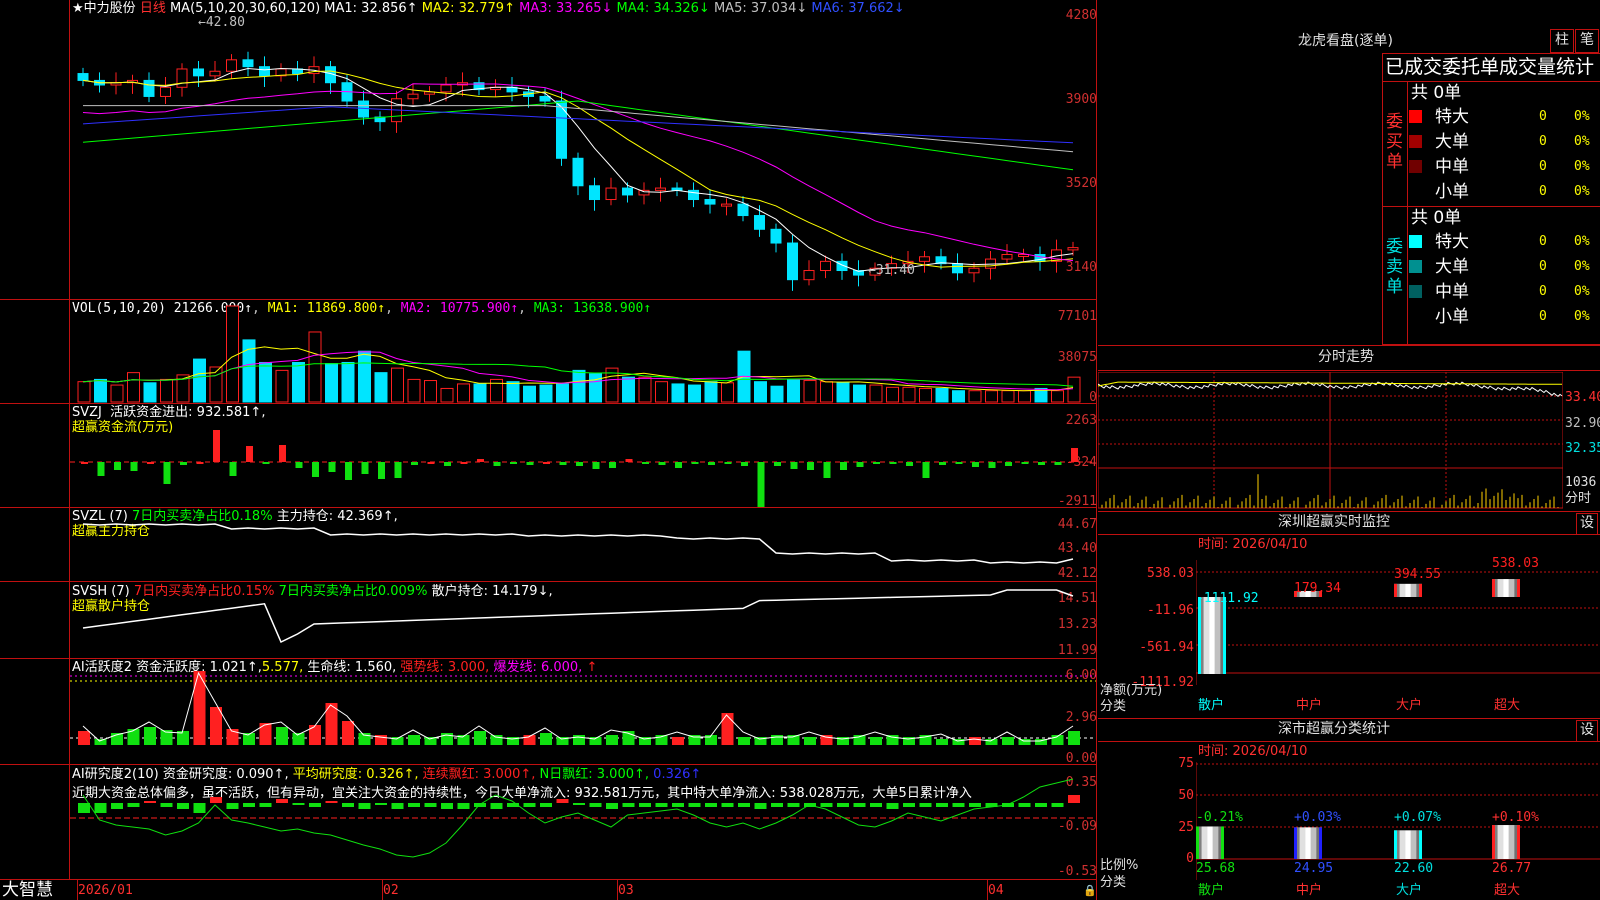 This screenshot has width=1600, height=900. I want to click on ytick-label: 0, so click(1190, 858).